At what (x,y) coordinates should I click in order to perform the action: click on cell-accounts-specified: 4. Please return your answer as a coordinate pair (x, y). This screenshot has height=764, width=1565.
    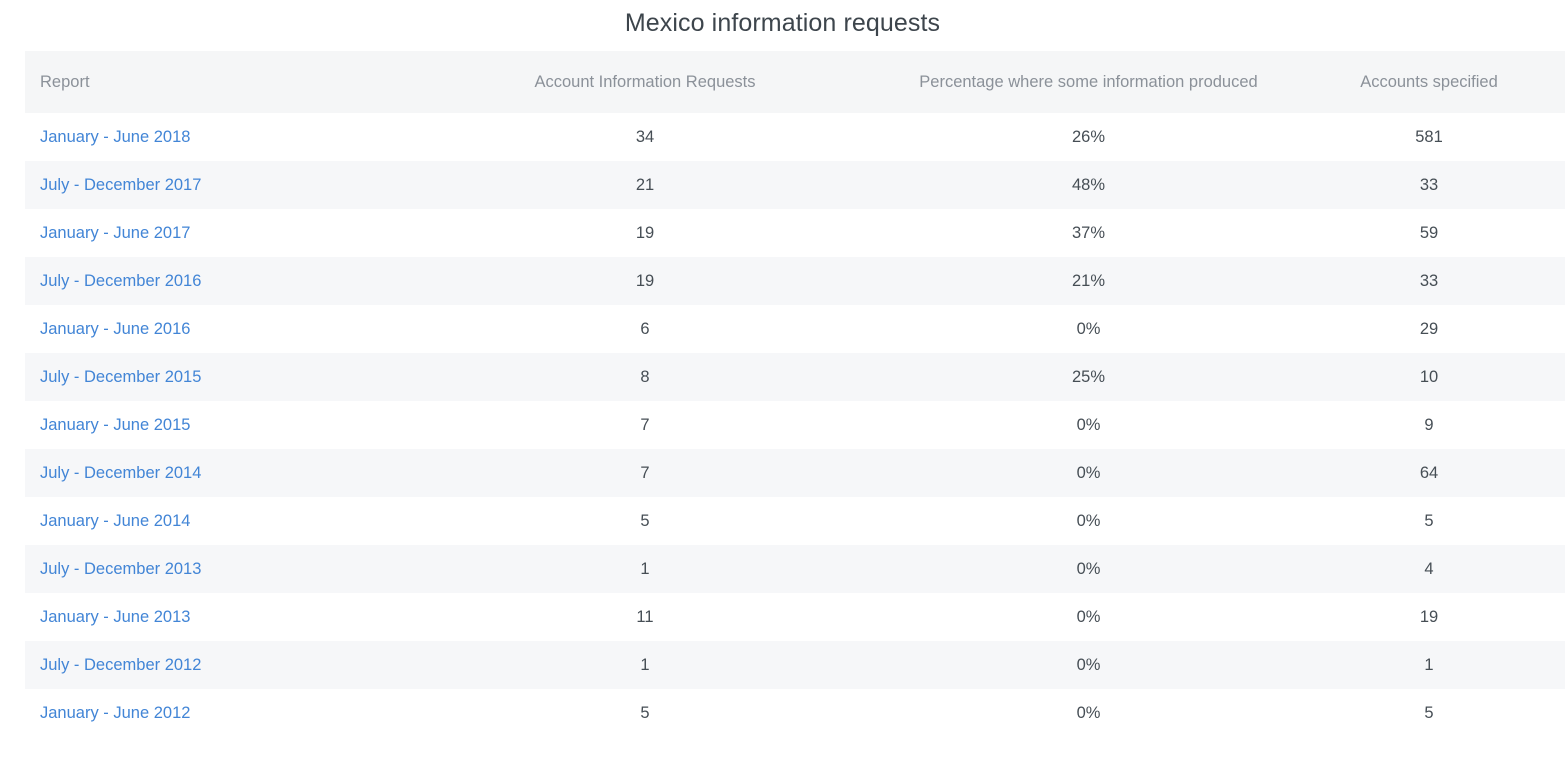
    Looking at the image, I should click on (1429, 568).